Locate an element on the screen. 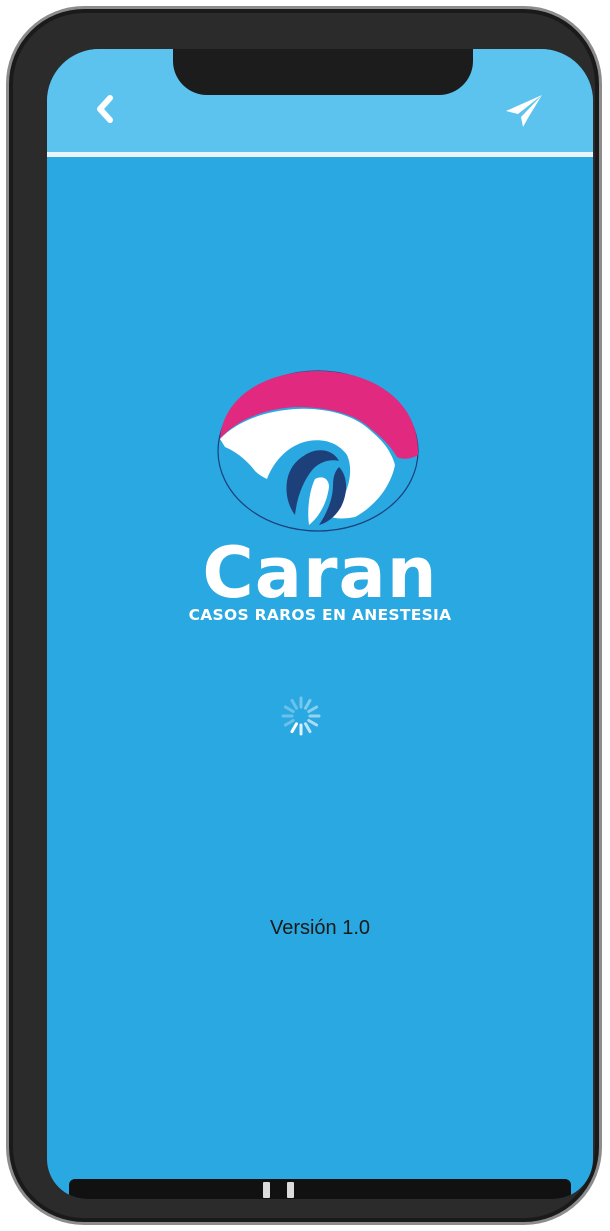 The image size is (610, 1231). back-button is located at coordinates (105, 109).